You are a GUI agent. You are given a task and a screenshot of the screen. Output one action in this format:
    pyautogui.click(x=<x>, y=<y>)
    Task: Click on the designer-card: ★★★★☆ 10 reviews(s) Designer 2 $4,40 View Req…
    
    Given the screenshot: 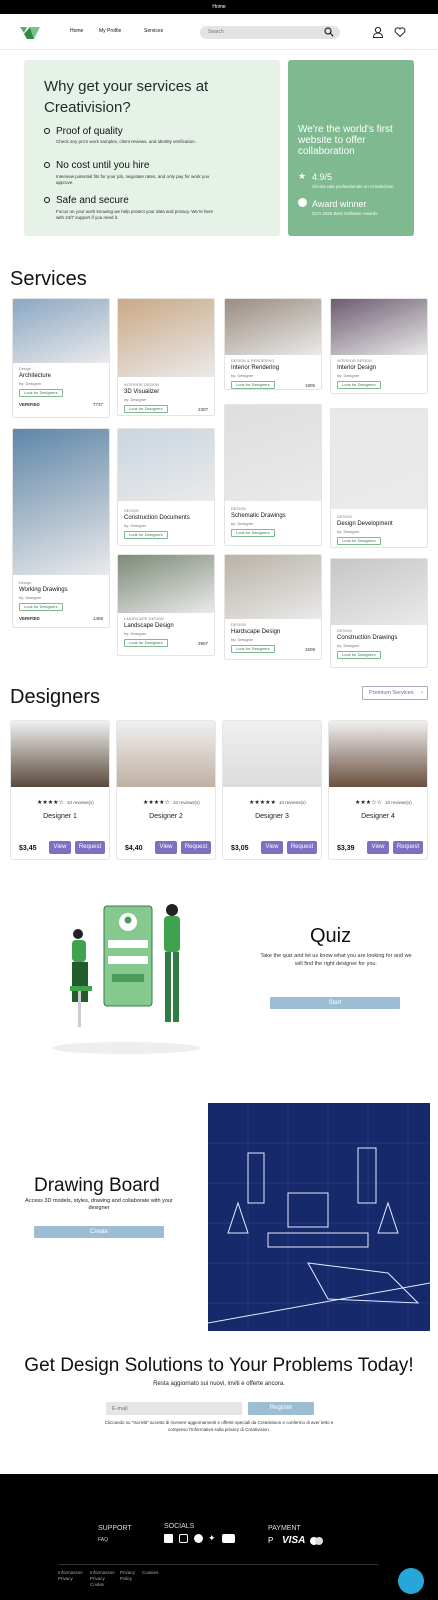 What is the action you would take?
    pyautogui.click(x=166, y=790)
    